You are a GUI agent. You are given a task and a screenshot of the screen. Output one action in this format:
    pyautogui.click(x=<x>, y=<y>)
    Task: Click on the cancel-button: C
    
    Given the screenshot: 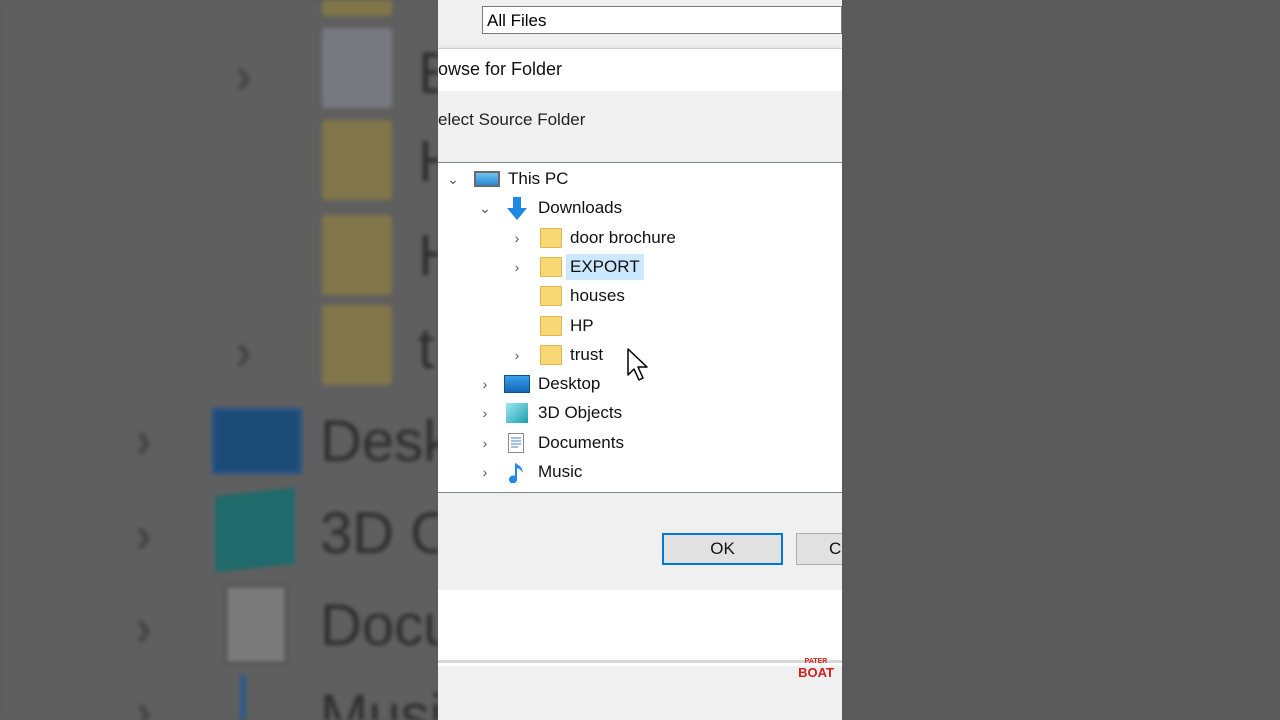 What is the action you would take?
    pyautogui.click(x=819, y=549)
    